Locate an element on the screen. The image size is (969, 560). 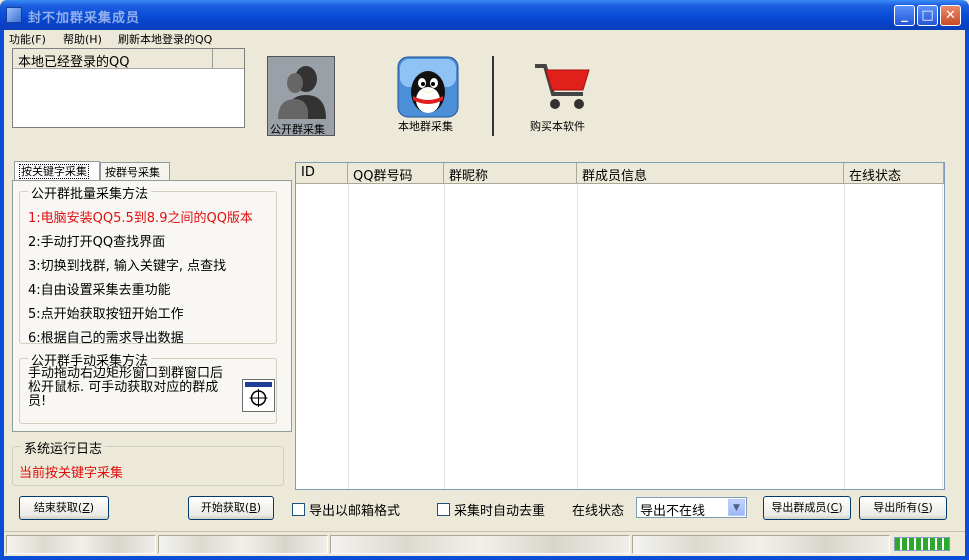
menu-help: 帮助(H) is located at coordinates (82, 39).